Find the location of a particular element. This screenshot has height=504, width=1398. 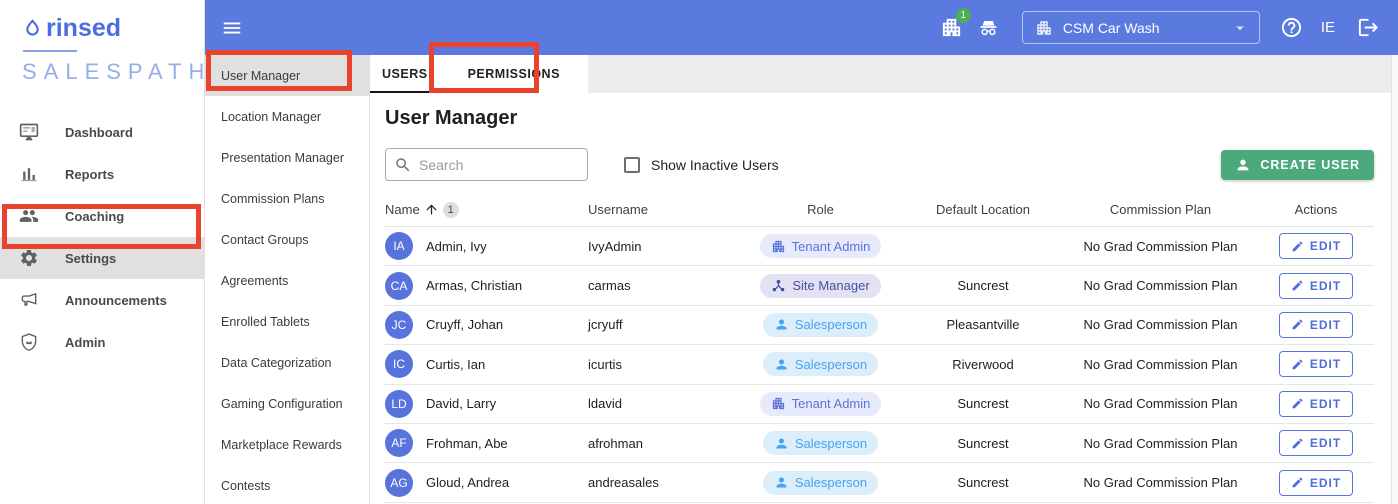

submenu-item-user-manager: User Manager is located at coordinates (287, 75).